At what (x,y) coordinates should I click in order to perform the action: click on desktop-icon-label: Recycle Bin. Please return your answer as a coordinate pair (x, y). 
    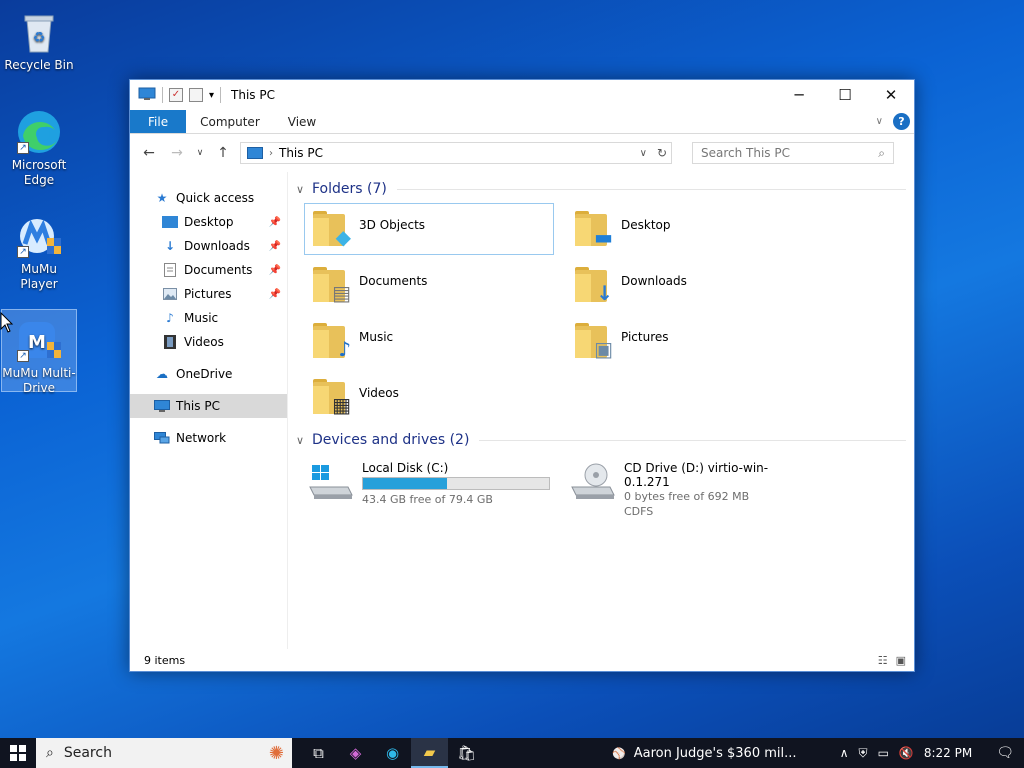
    Looking at the image, I should click on (39, 65).